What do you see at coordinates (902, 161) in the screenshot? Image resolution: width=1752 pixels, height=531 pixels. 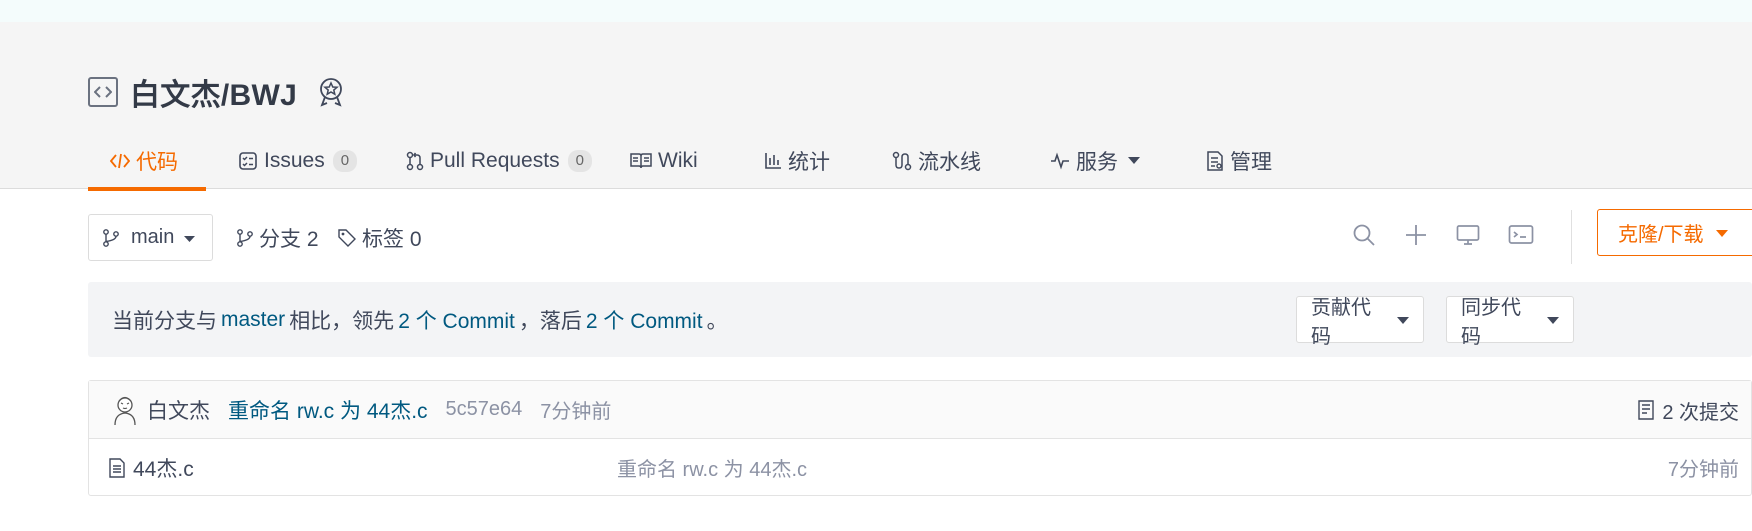 I see `pipeline-icon` at bounding box center [902, 161].